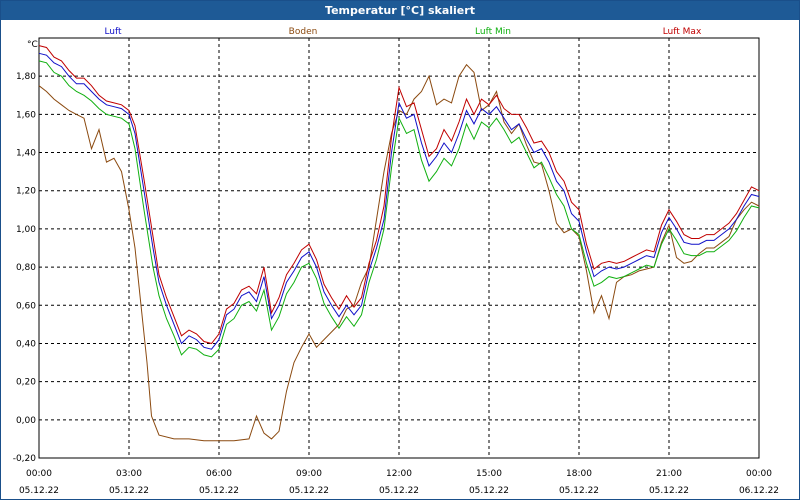  What do you see at coordinates (26, 115) in the screenshot?
I see `y-tick-label: 1,60` at bounding box center [26, 115].